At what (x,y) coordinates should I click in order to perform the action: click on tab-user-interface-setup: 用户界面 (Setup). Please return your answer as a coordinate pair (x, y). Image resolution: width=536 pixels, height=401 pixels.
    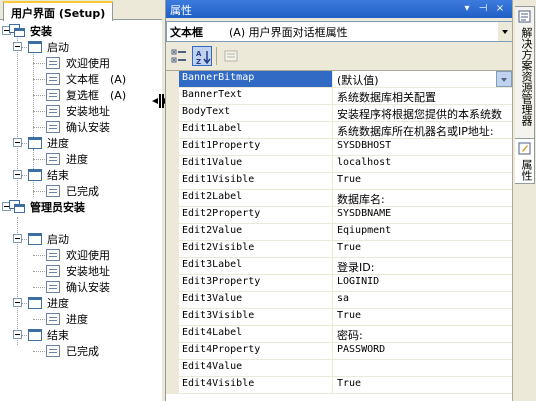
    Looking at the image, I should click on (58, 11).